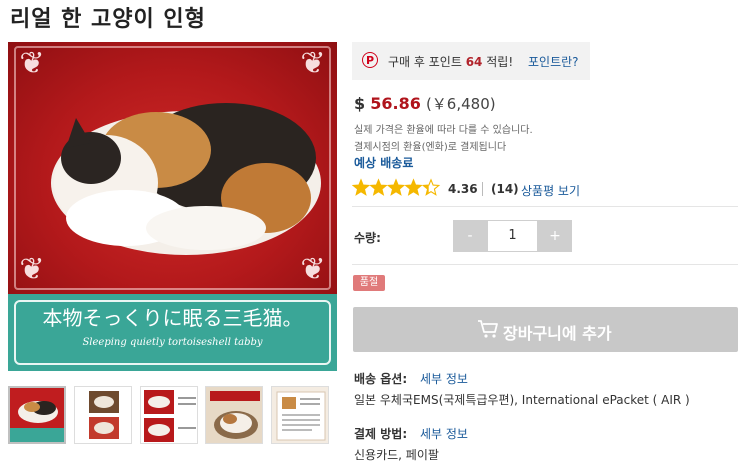  I want to click on points-info-link: 포인트란?, so click(553, 61).